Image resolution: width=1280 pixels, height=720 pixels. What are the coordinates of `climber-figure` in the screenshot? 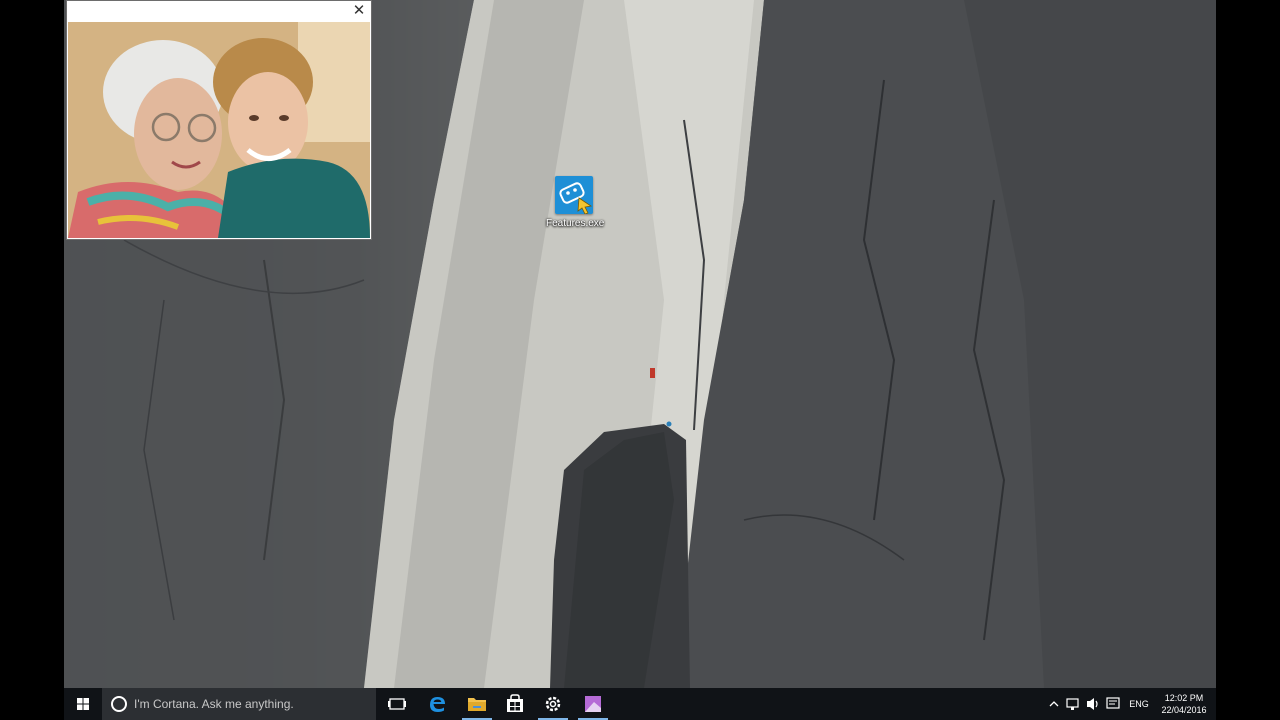 It's located at (652, 373).